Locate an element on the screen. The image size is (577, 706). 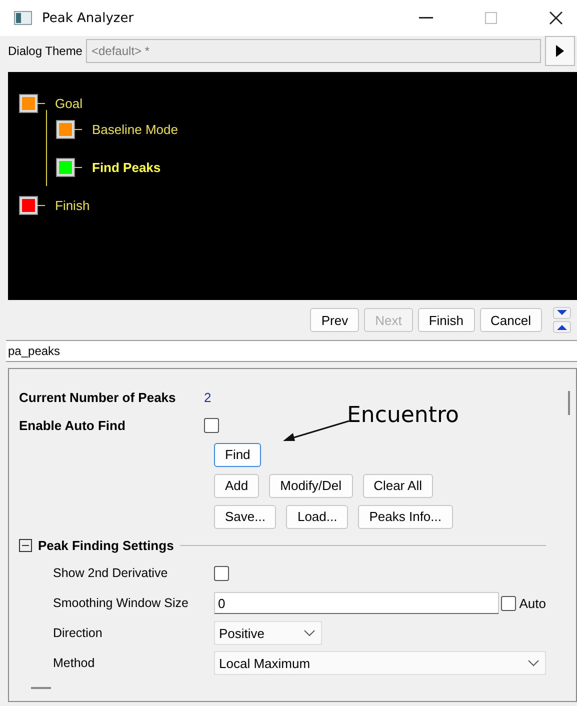
play-icon is located at coordinates (560, 51).